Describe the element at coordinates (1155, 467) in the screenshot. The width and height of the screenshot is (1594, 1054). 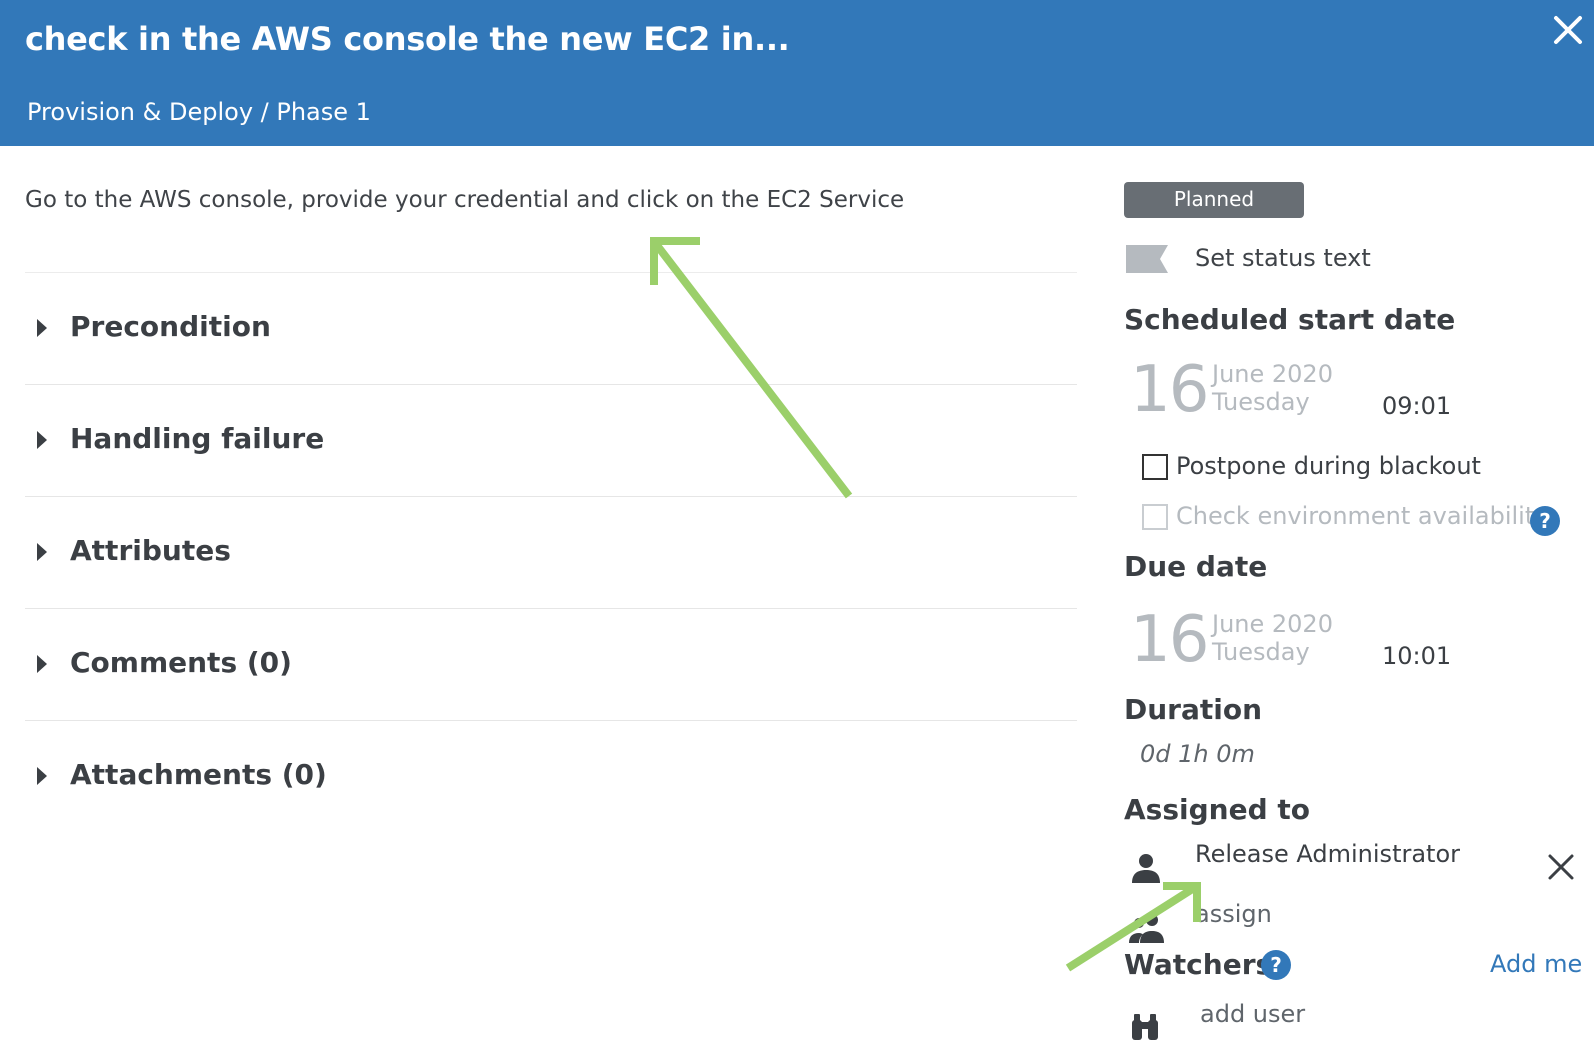
I see `postpone-blackout-checkbox` at that location.